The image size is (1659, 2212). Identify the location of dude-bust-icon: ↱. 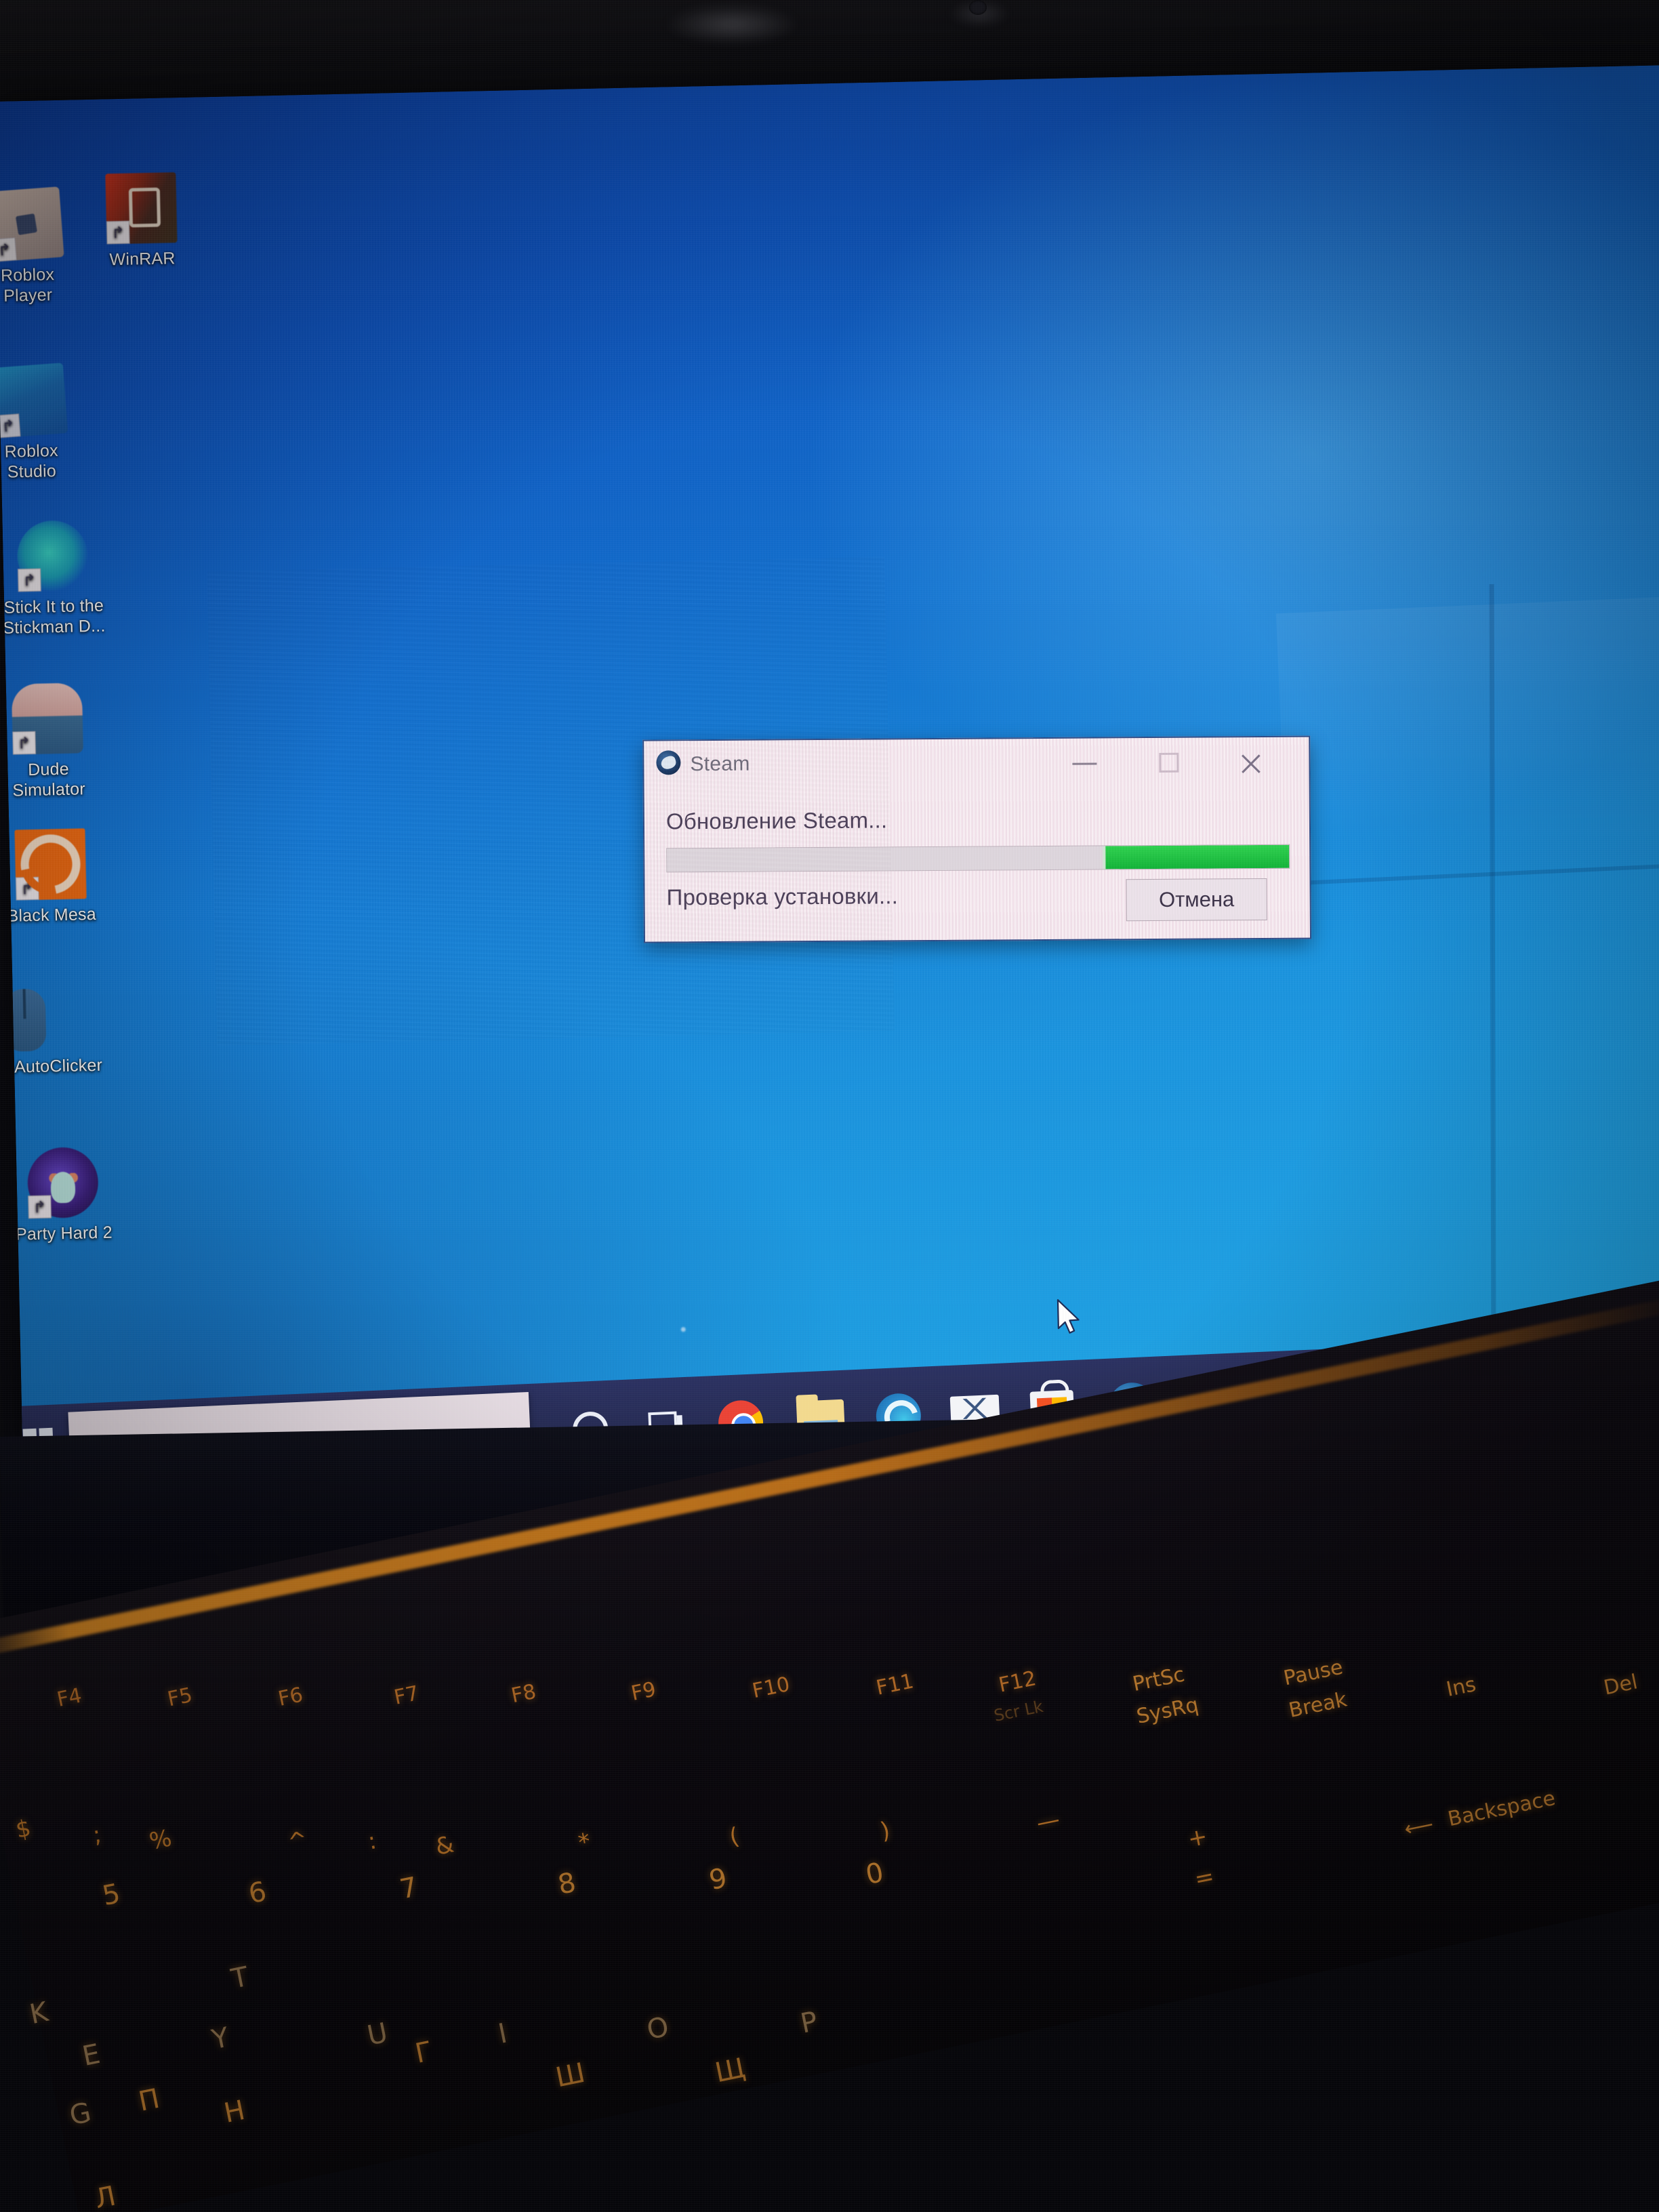
(48, 719).